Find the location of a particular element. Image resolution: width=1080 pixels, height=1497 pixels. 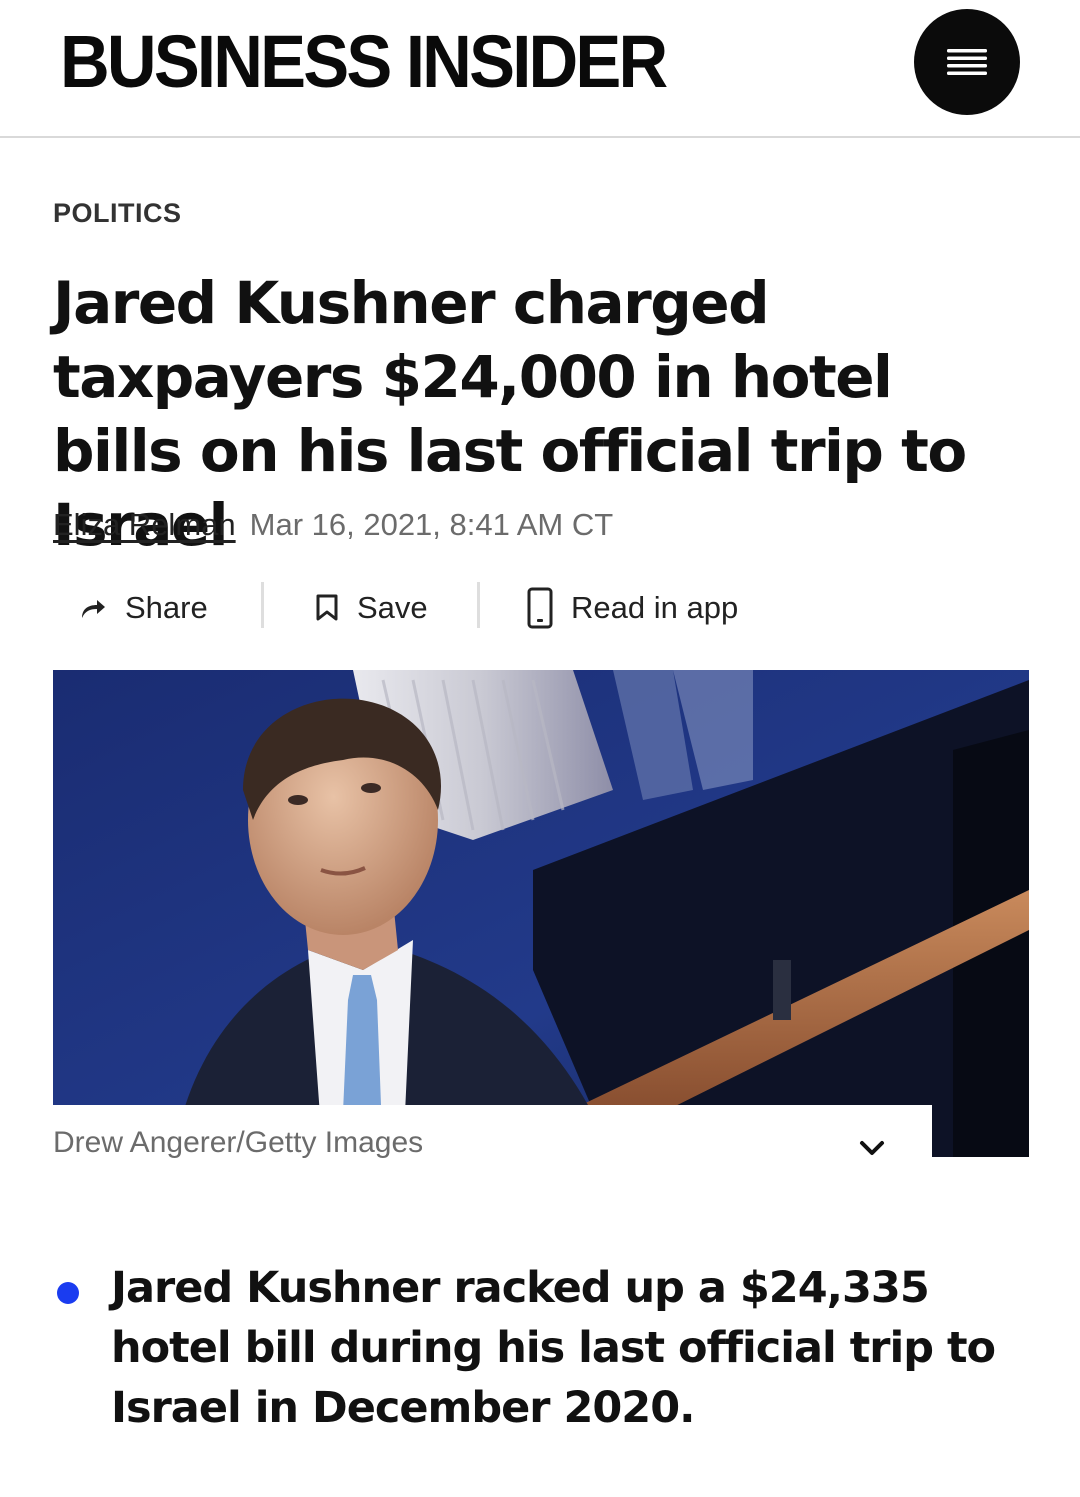

share-label: Share is located at coordinates (166, 607).